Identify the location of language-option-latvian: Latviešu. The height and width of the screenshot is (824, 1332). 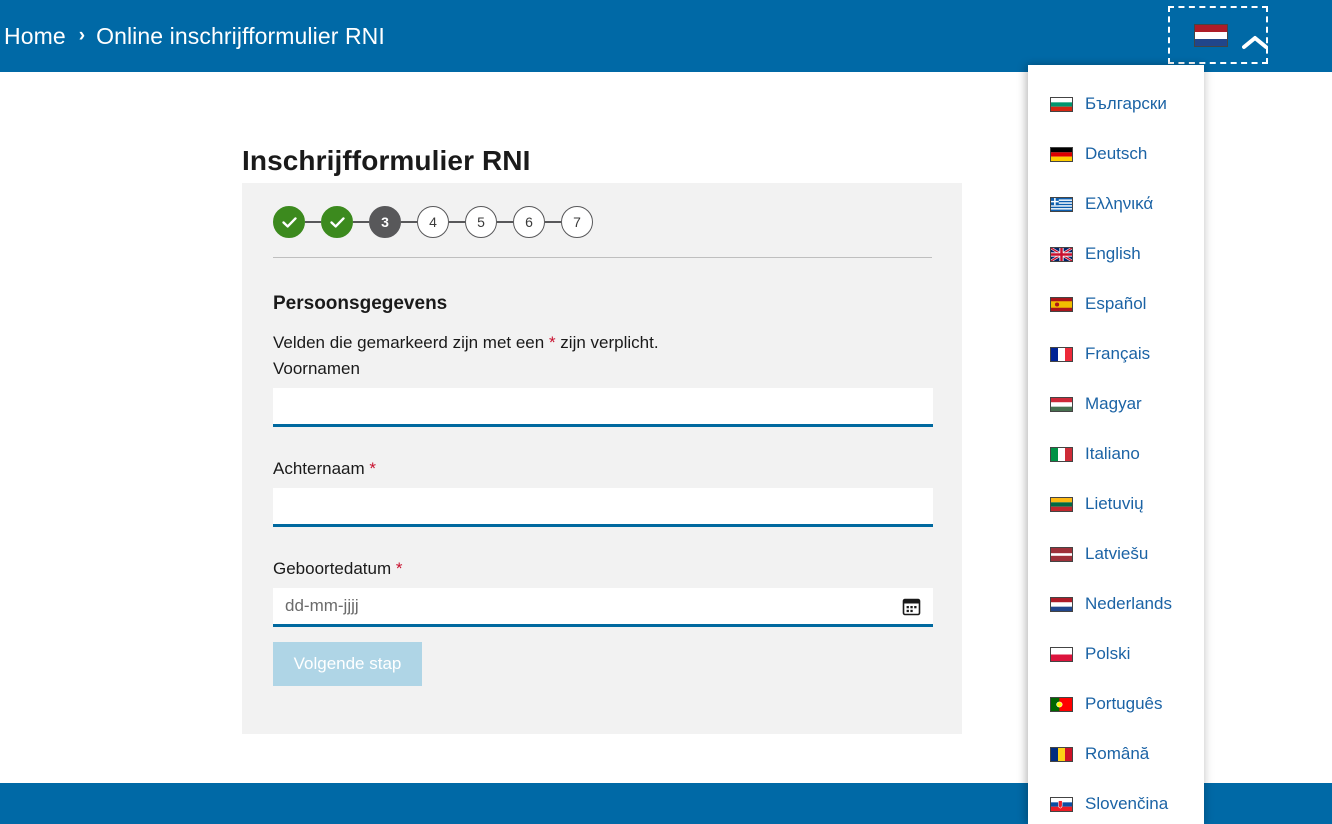
(1116, 554).